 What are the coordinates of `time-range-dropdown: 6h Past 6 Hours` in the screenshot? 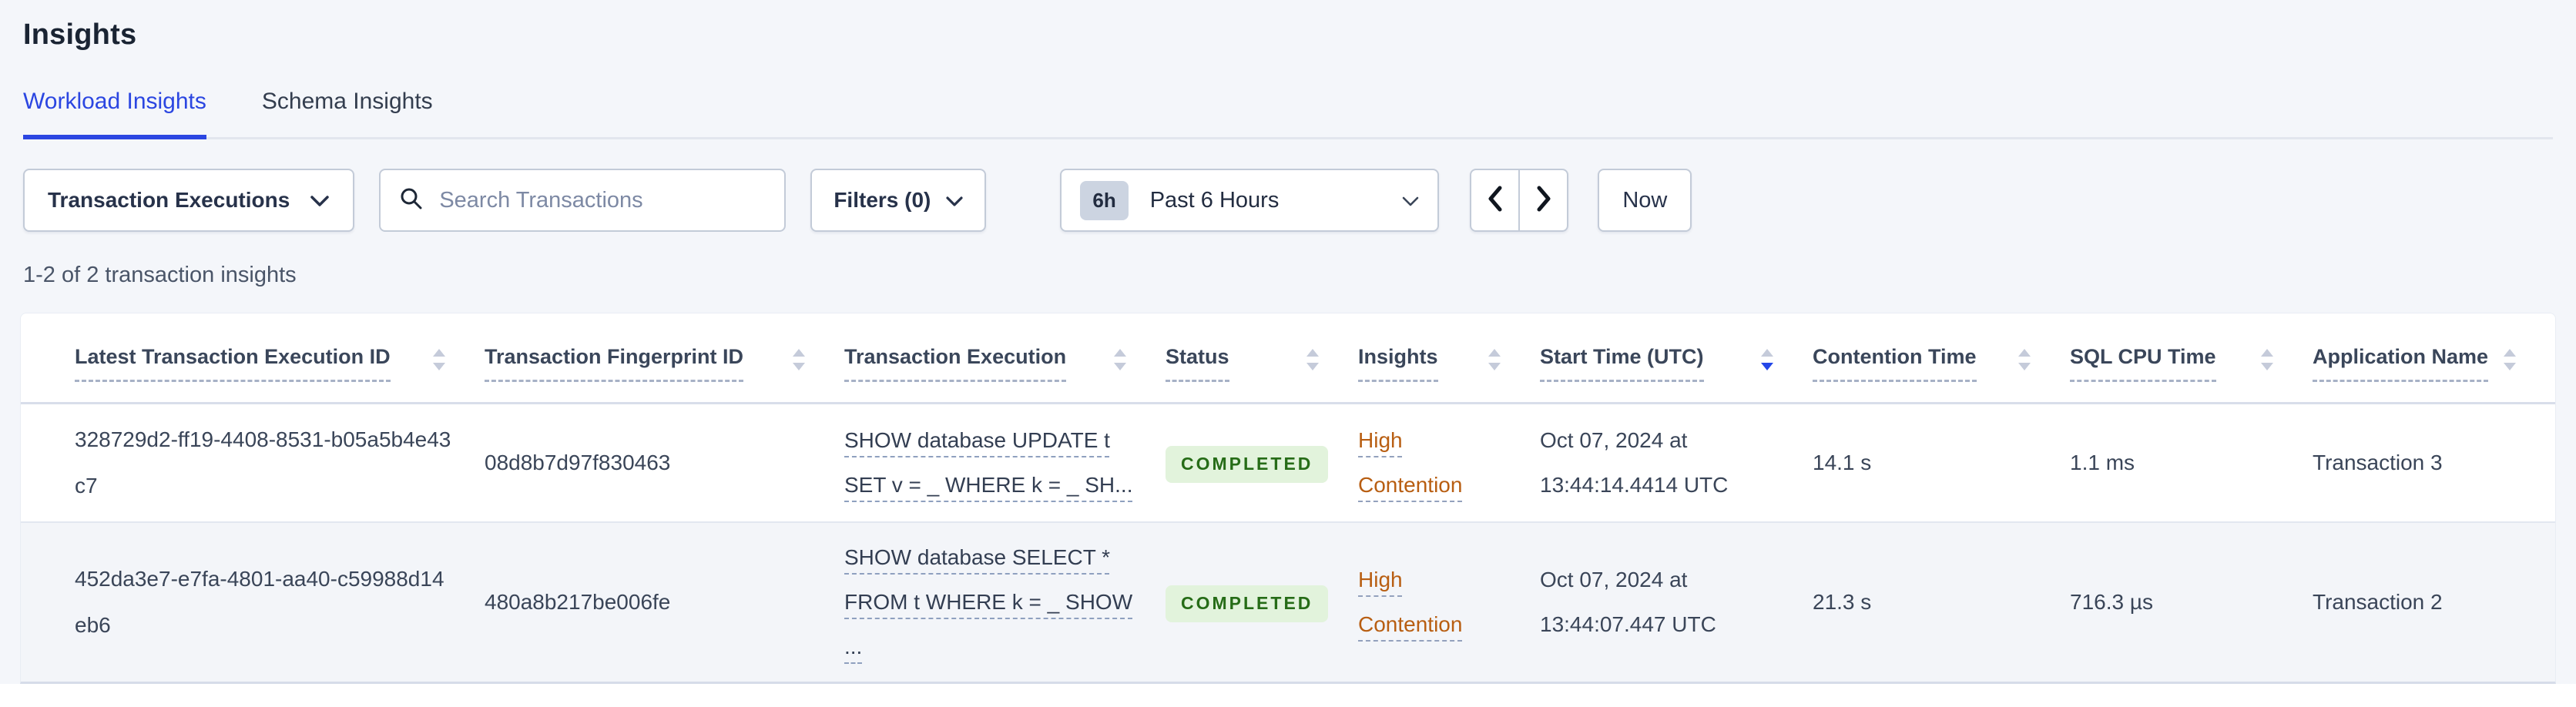 It's located at (1250, 200).